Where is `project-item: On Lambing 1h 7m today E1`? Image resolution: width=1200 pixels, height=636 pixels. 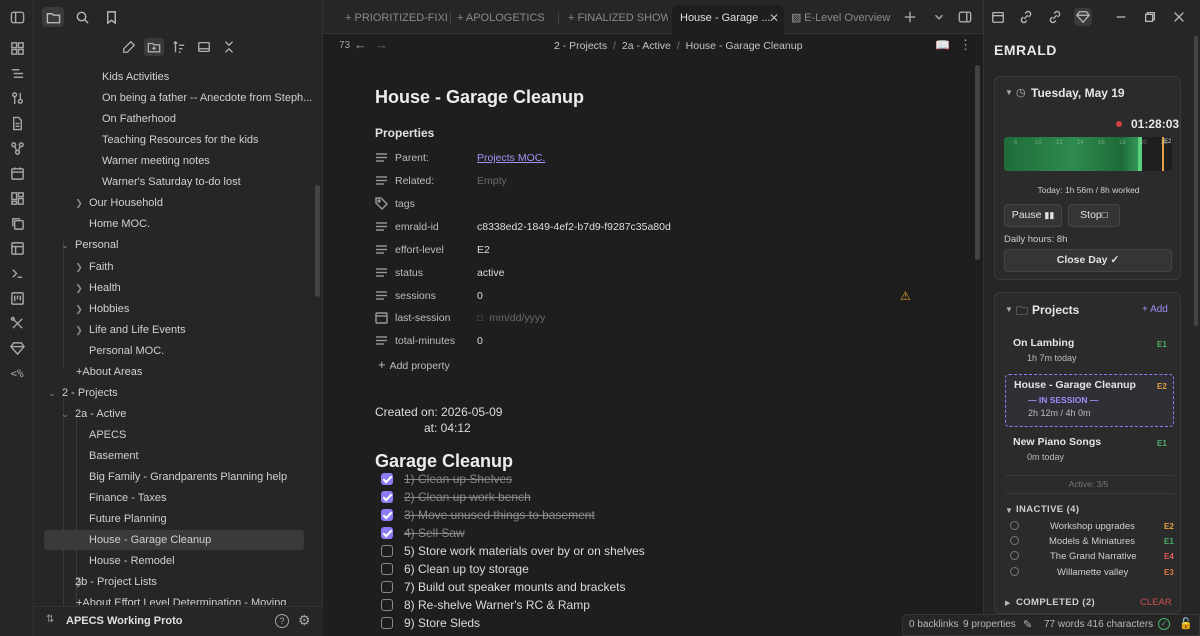
project-item: On Lambing 1h 7m today E1 is located at coordinates (1089, 351).